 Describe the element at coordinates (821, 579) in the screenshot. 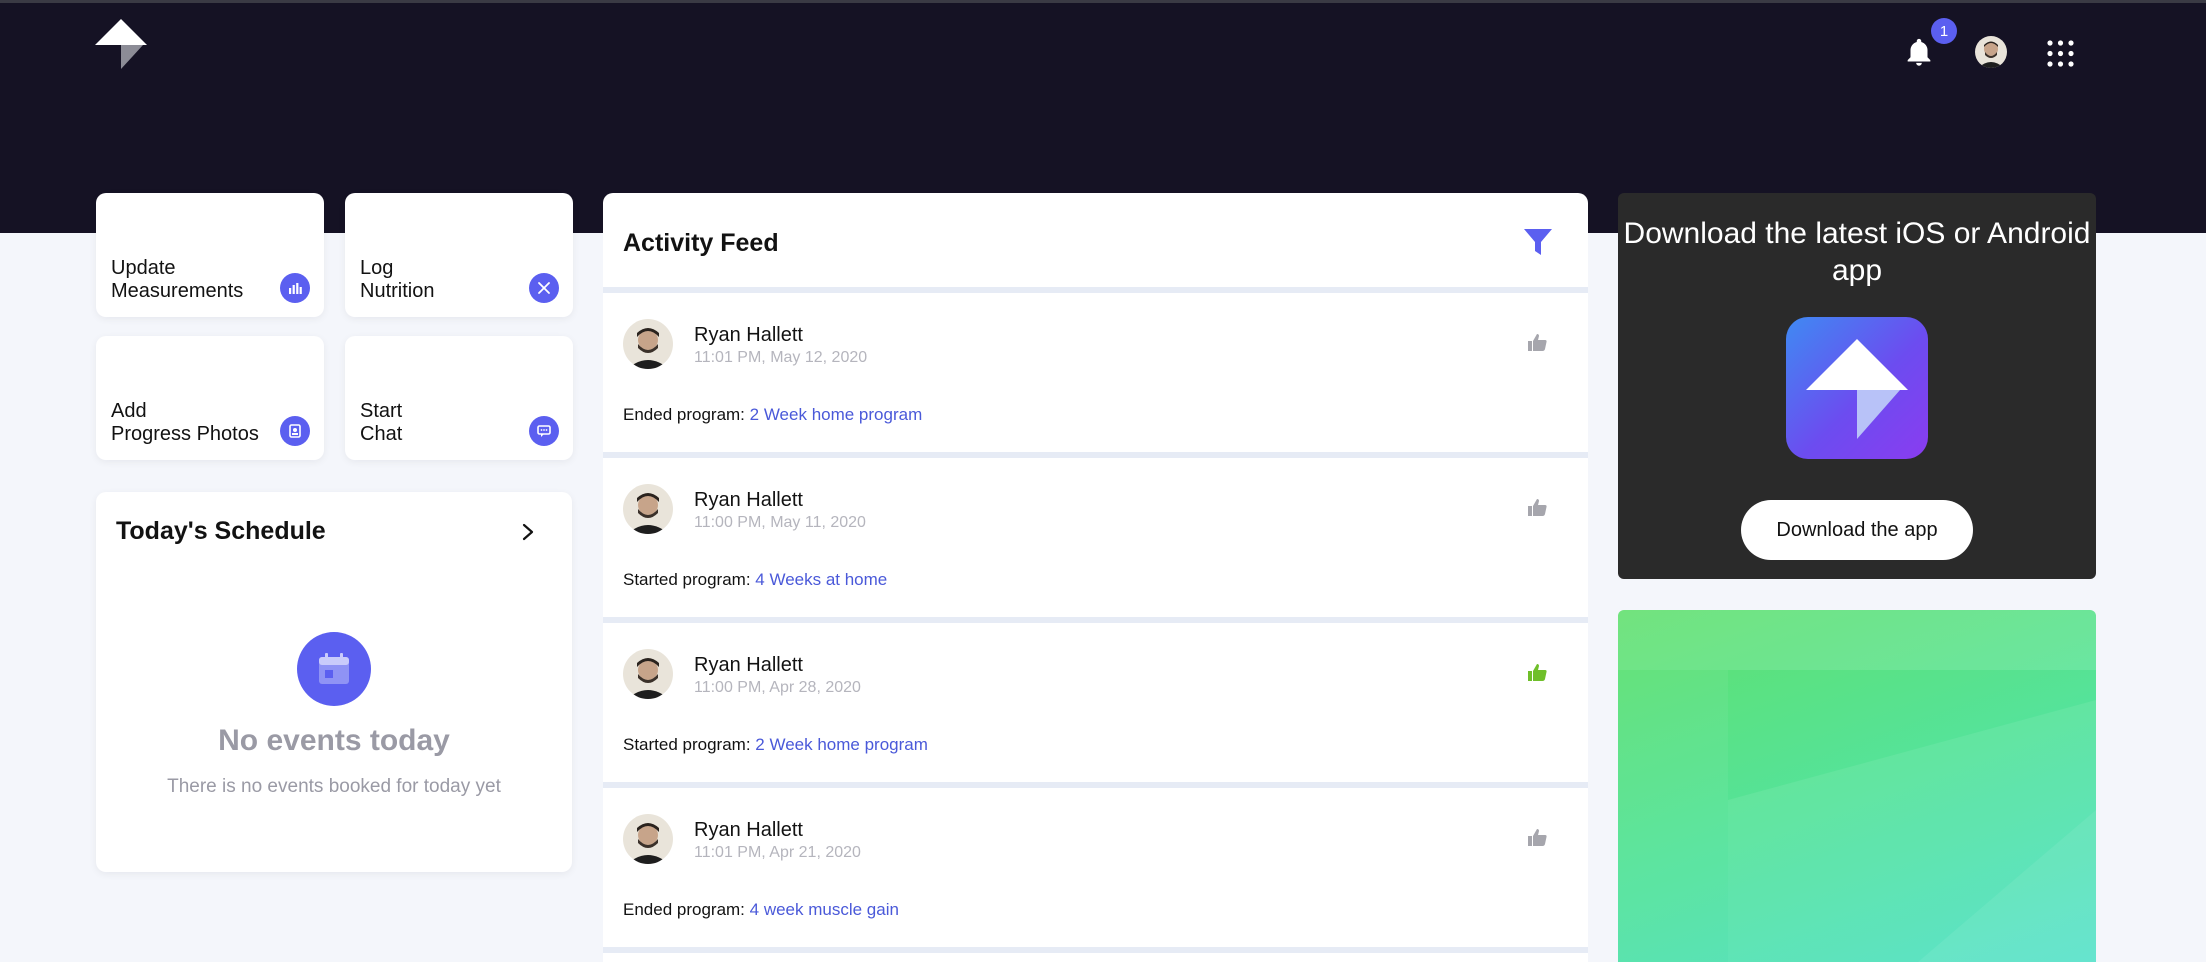

I see `program-link: 4 Weeks at home` at that location.